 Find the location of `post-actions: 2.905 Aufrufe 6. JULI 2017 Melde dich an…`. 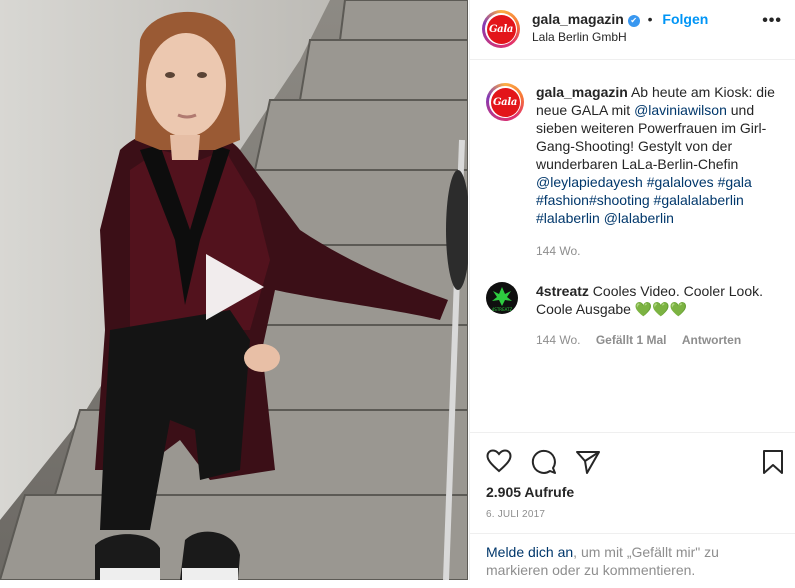

post-actions: 2.905 Aufrufe 6. JULI 2017 Melde dich an… is located at coordinates (632, 506).